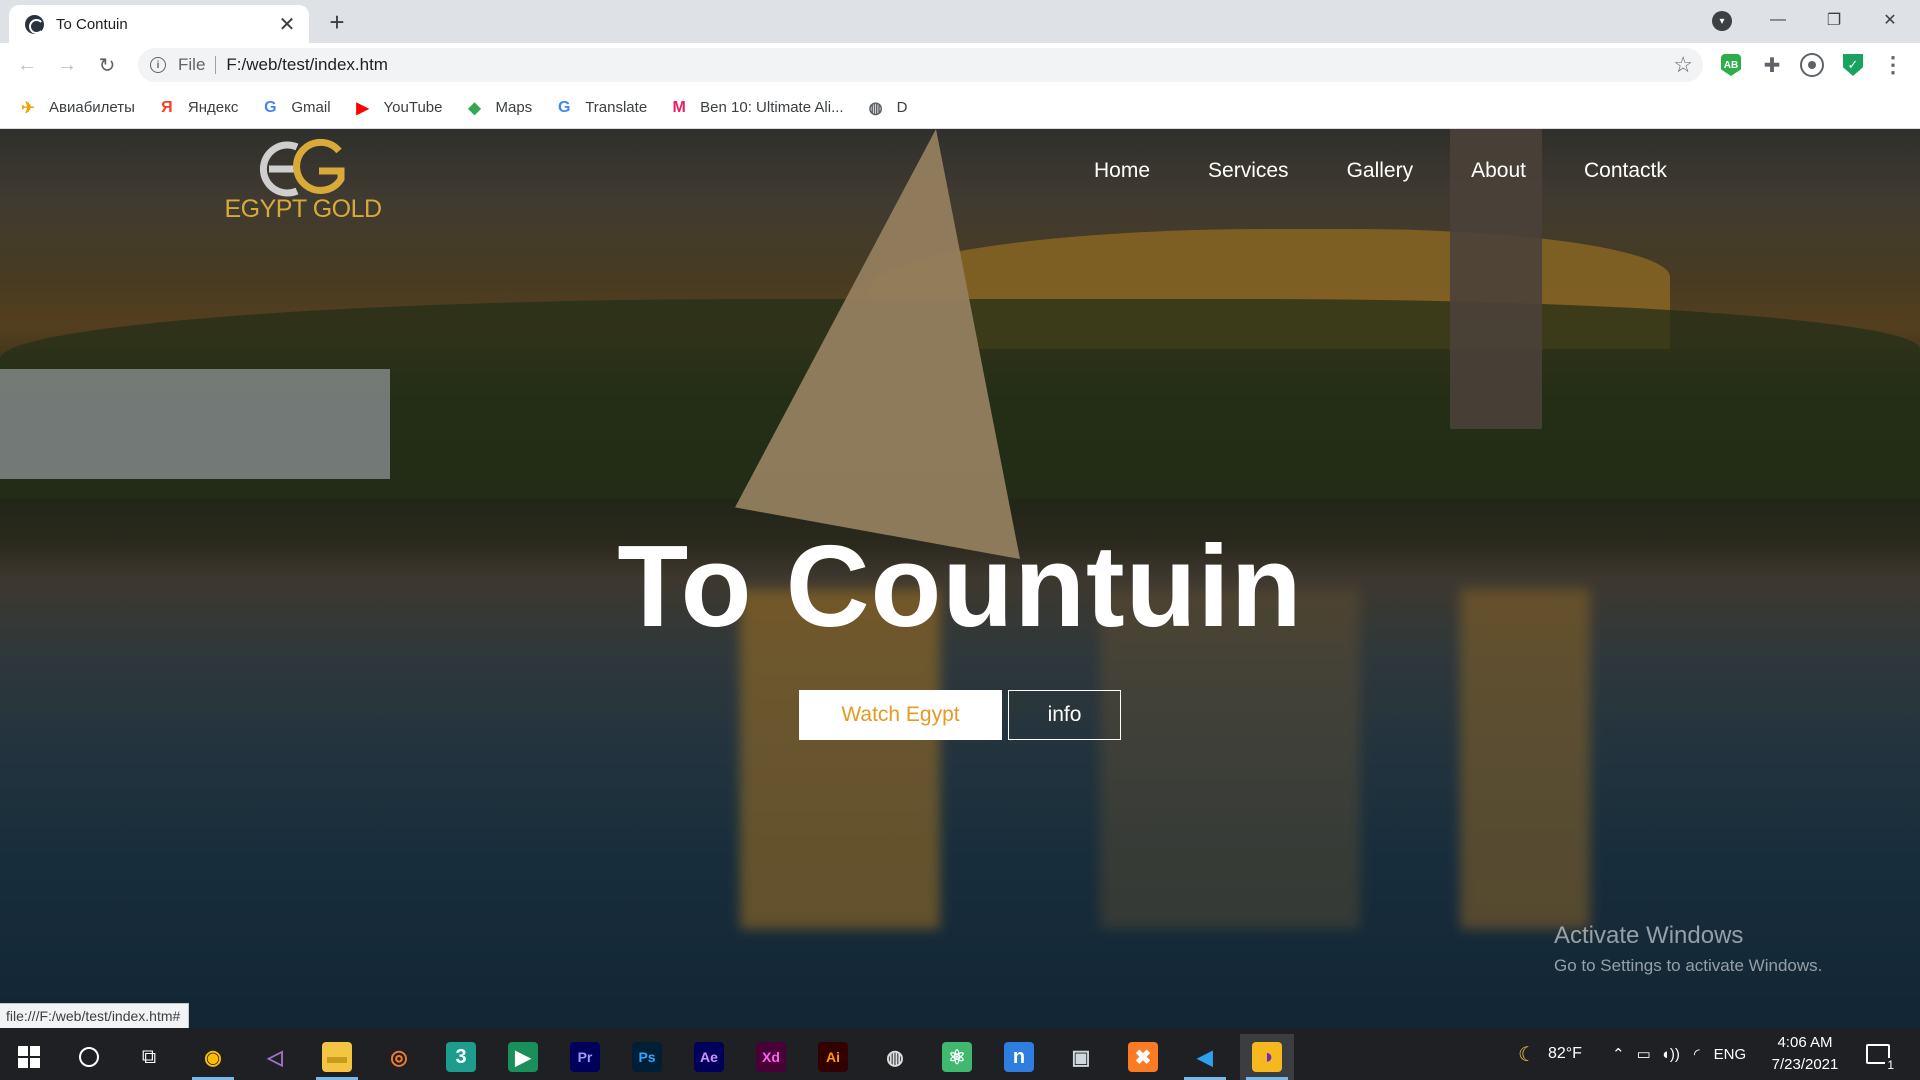 This screenshot has width=1920, height=1080. Describe the element at coordinates (197, 108) in the screenshot. I see `bookmark-item: Я Яндекс` at that location.